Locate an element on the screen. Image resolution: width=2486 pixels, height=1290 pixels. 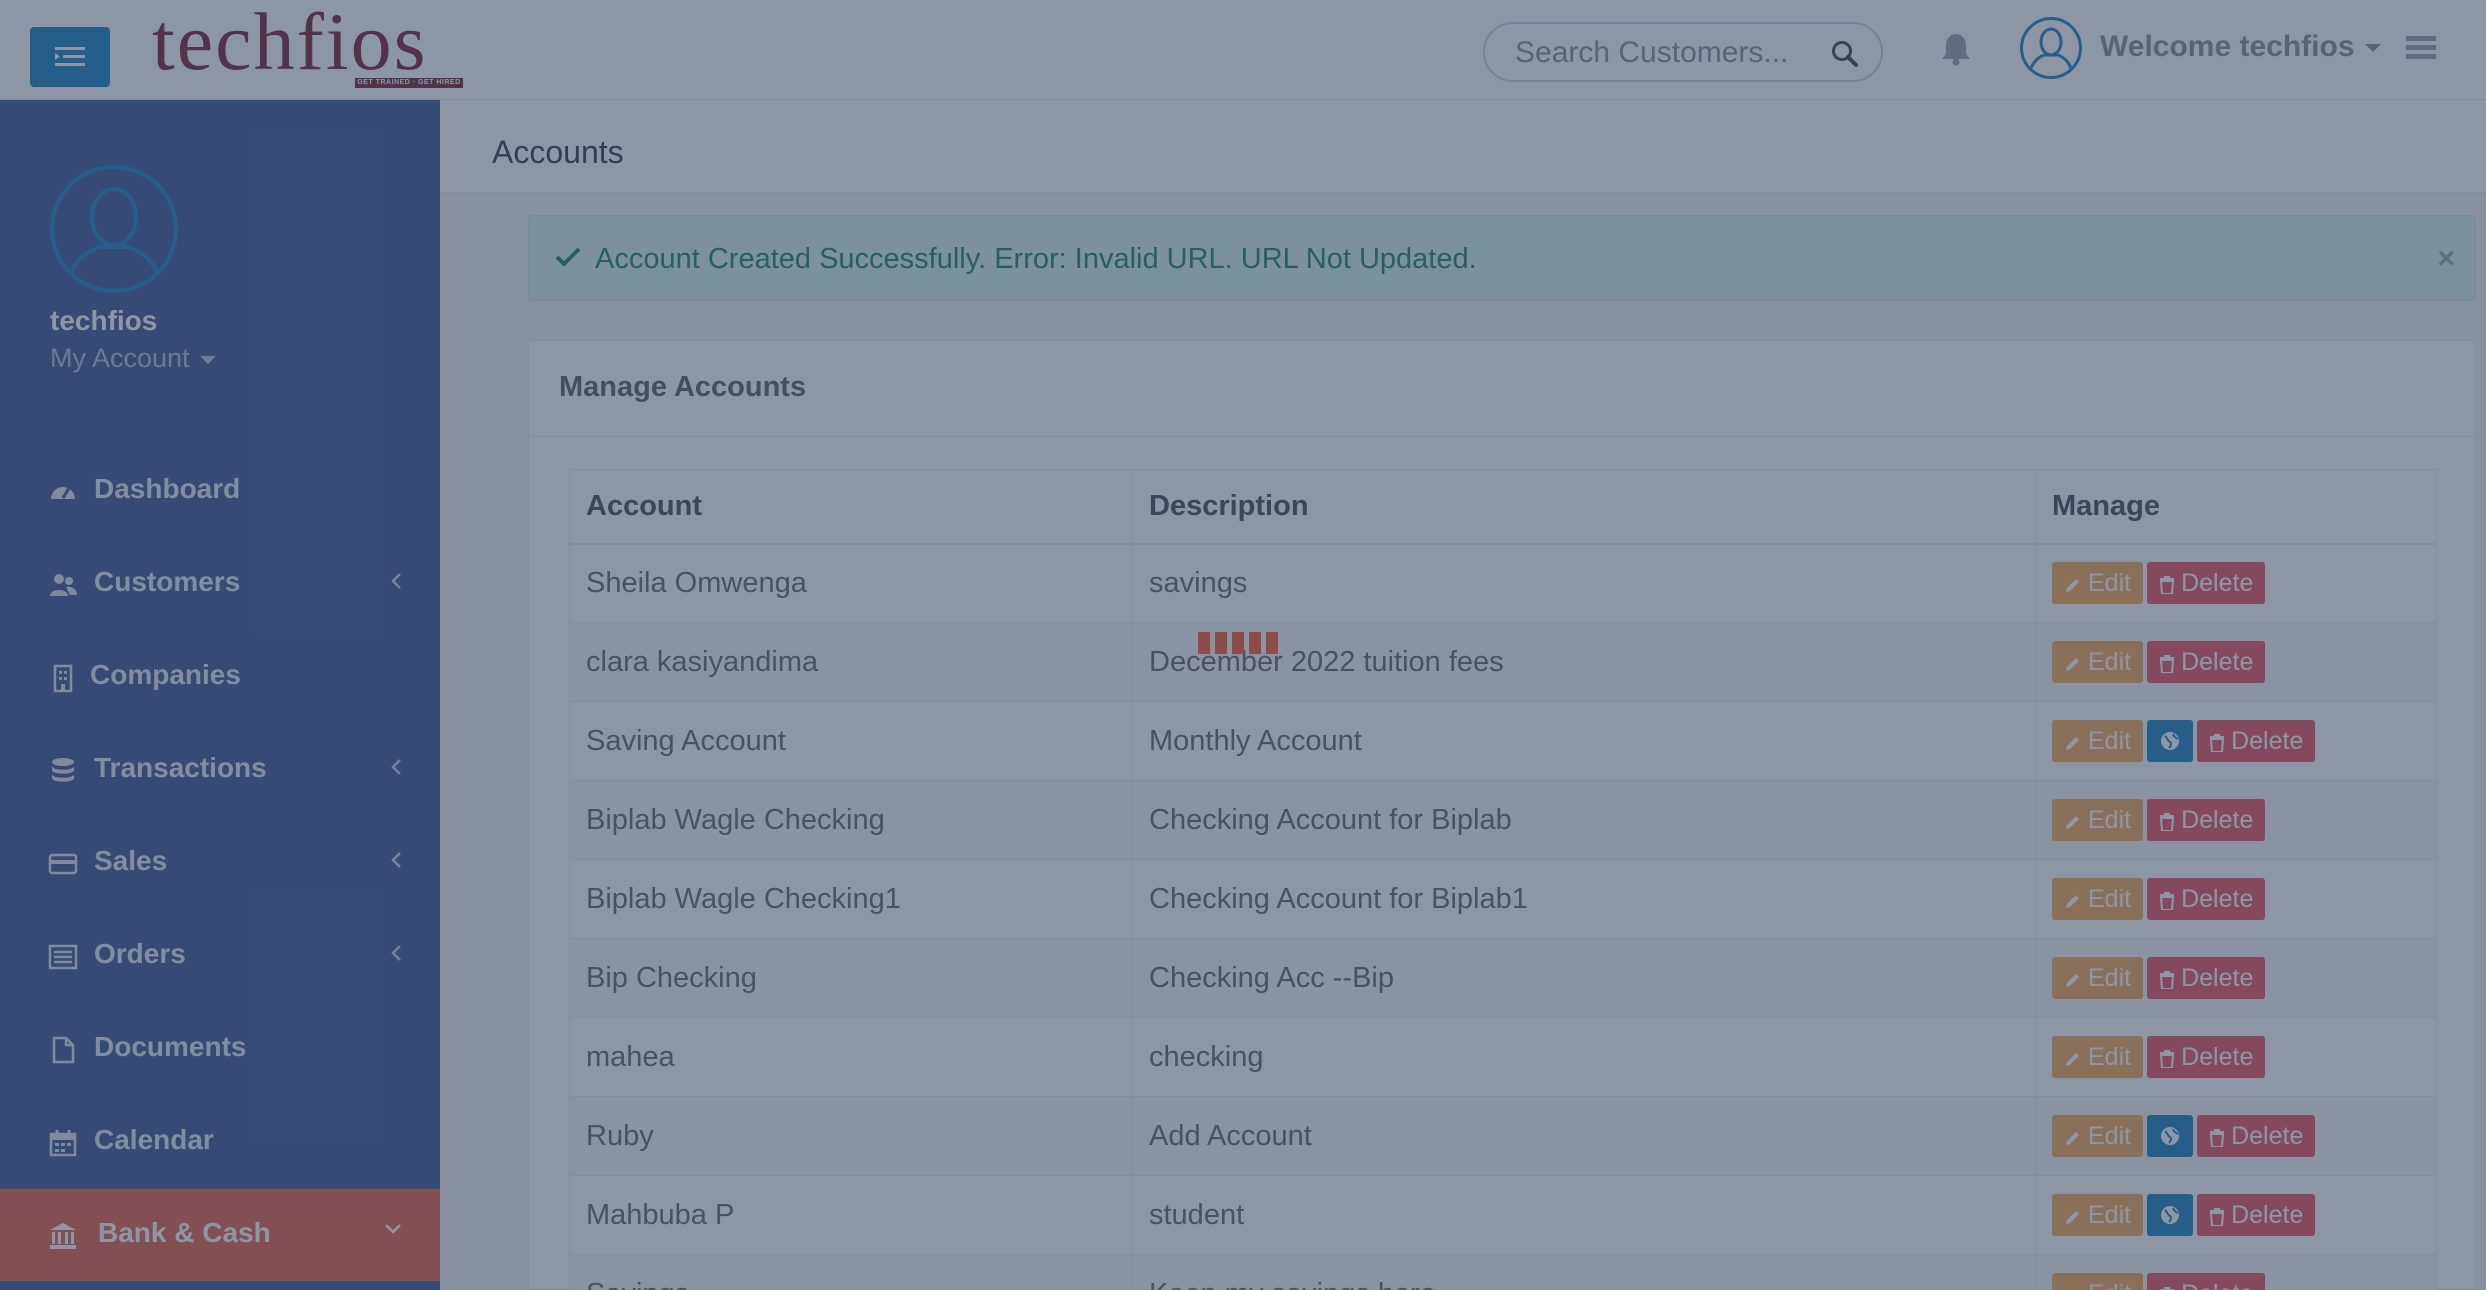
description-cell: Checking Account for Biplab is located at coordinates (1584, 820).